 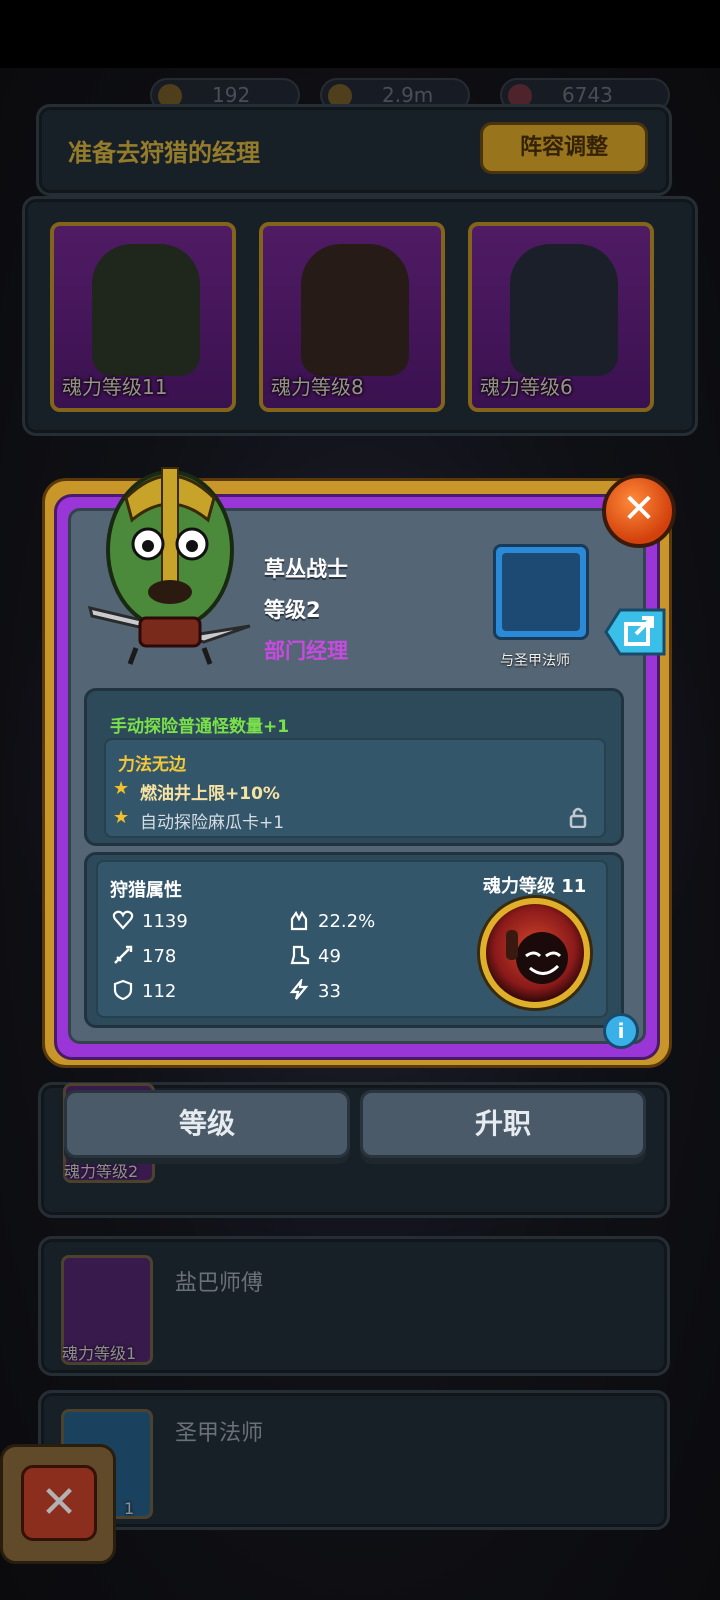 I want to click on team-slot-2: 魂力等级8, so click(x=352, y=317).